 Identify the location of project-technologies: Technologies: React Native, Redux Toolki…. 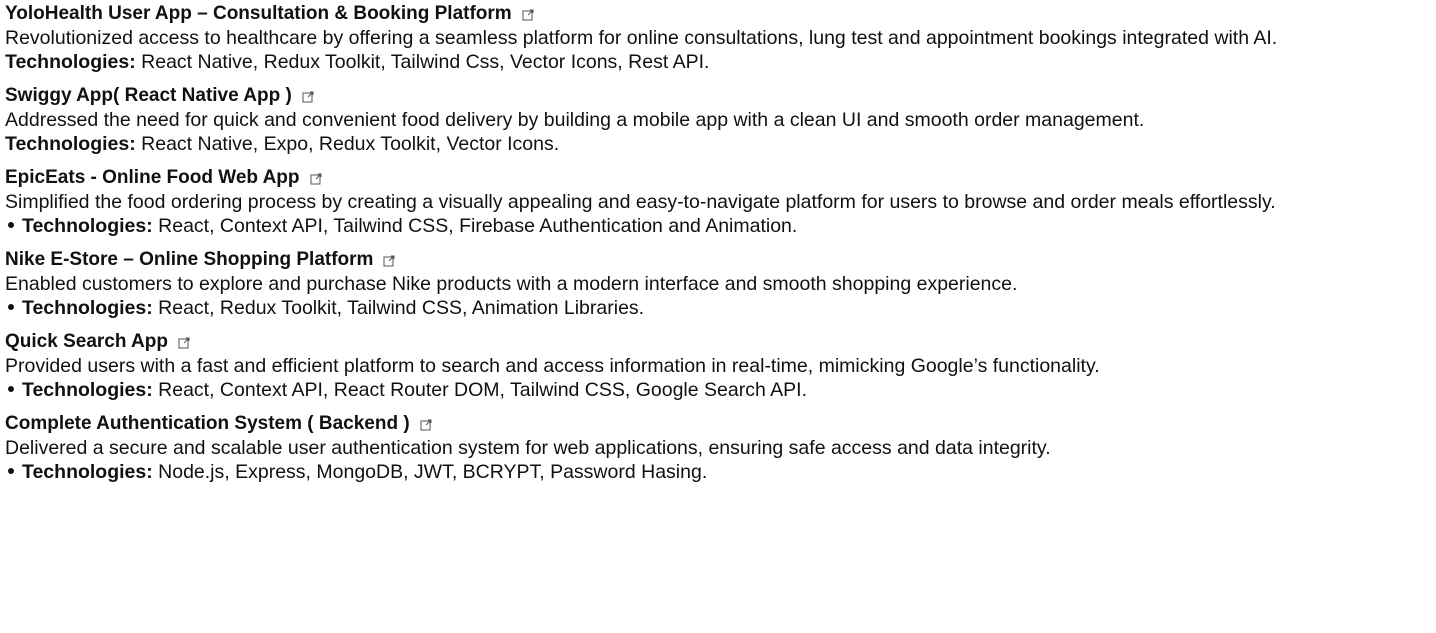
(720, 62).